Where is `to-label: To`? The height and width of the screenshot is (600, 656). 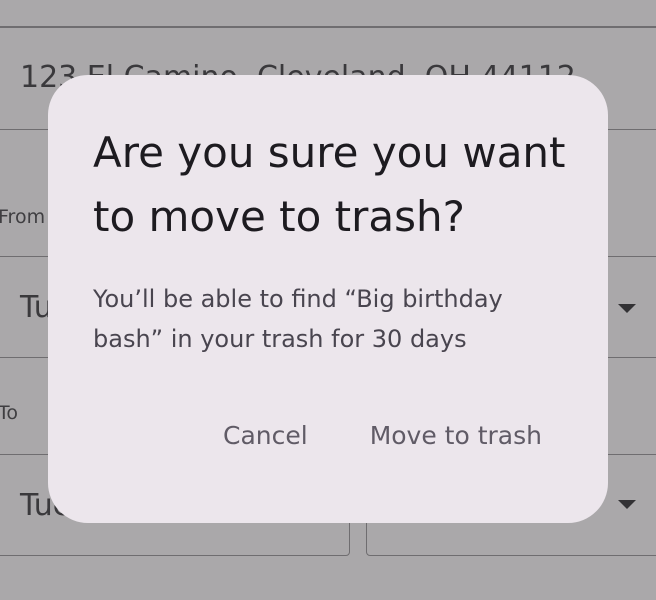
to-label: To is located at coordinates (9, 413).